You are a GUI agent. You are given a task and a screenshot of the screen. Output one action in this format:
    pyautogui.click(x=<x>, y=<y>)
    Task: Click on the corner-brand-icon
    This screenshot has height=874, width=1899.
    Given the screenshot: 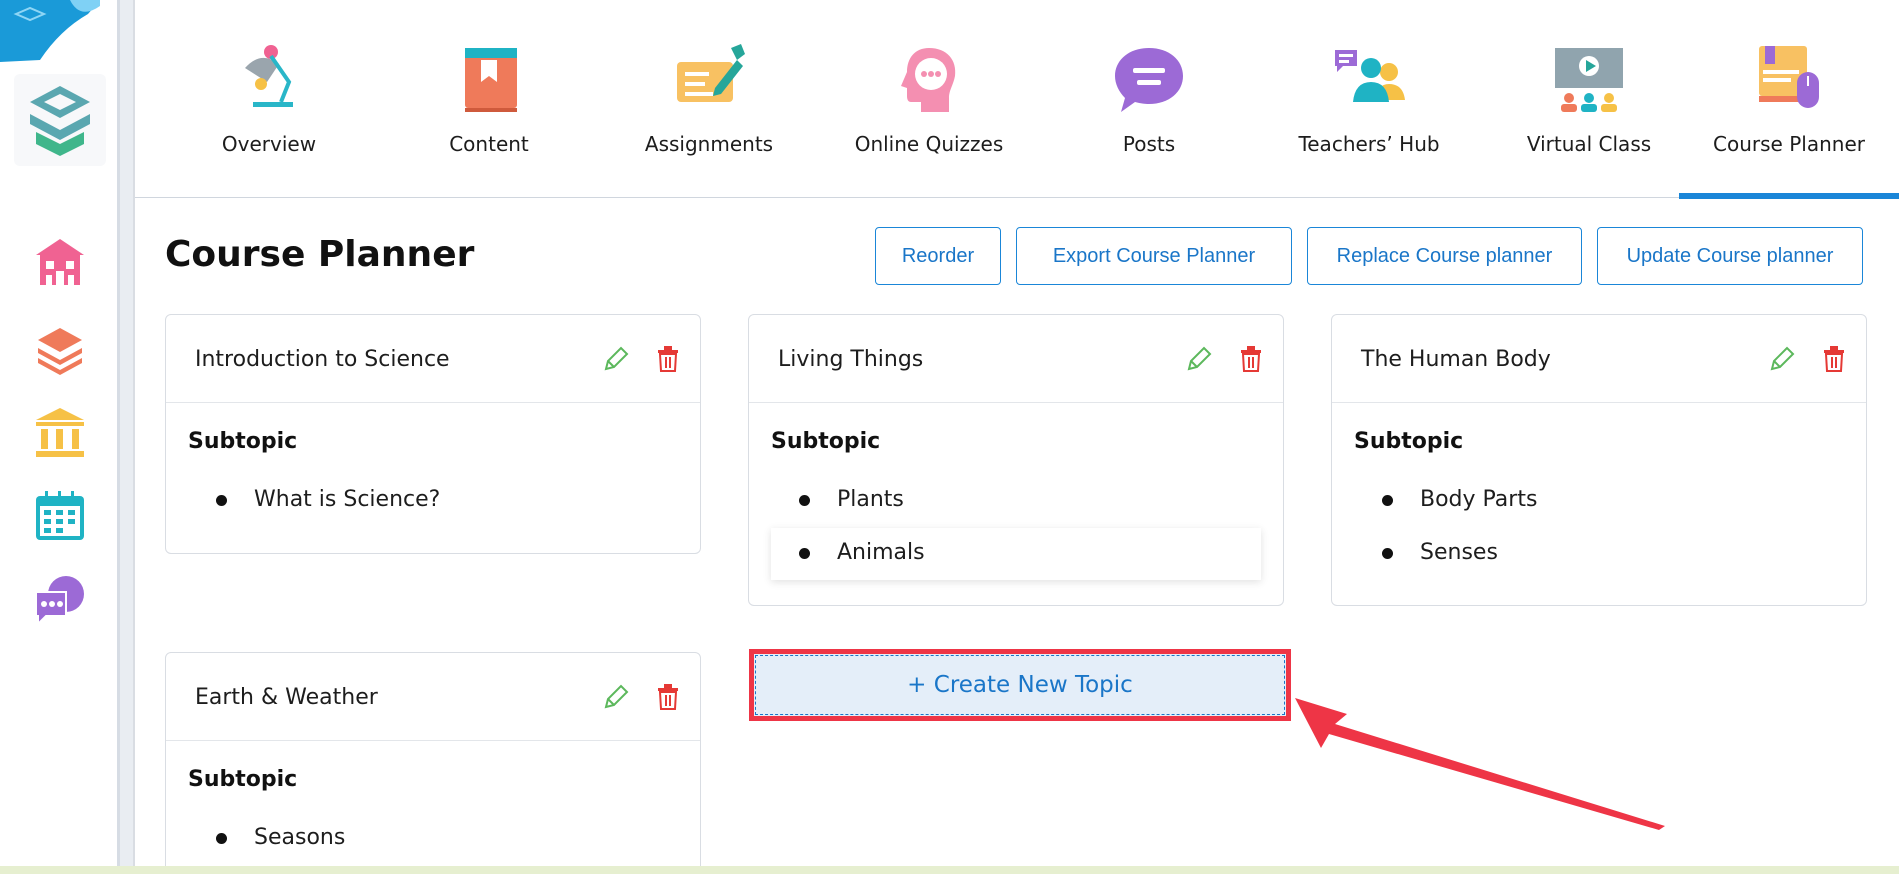 What is the action you would take?
    pyautogui.click(x=50, y=31)
    